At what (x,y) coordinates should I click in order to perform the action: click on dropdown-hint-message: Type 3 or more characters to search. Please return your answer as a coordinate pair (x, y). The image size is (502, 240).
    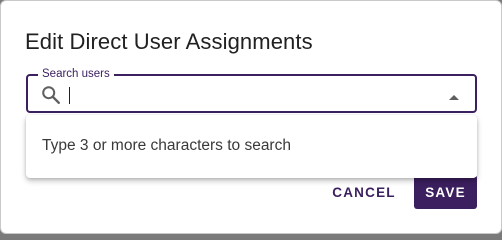
    Looking at the image, I should click on (166, 145).